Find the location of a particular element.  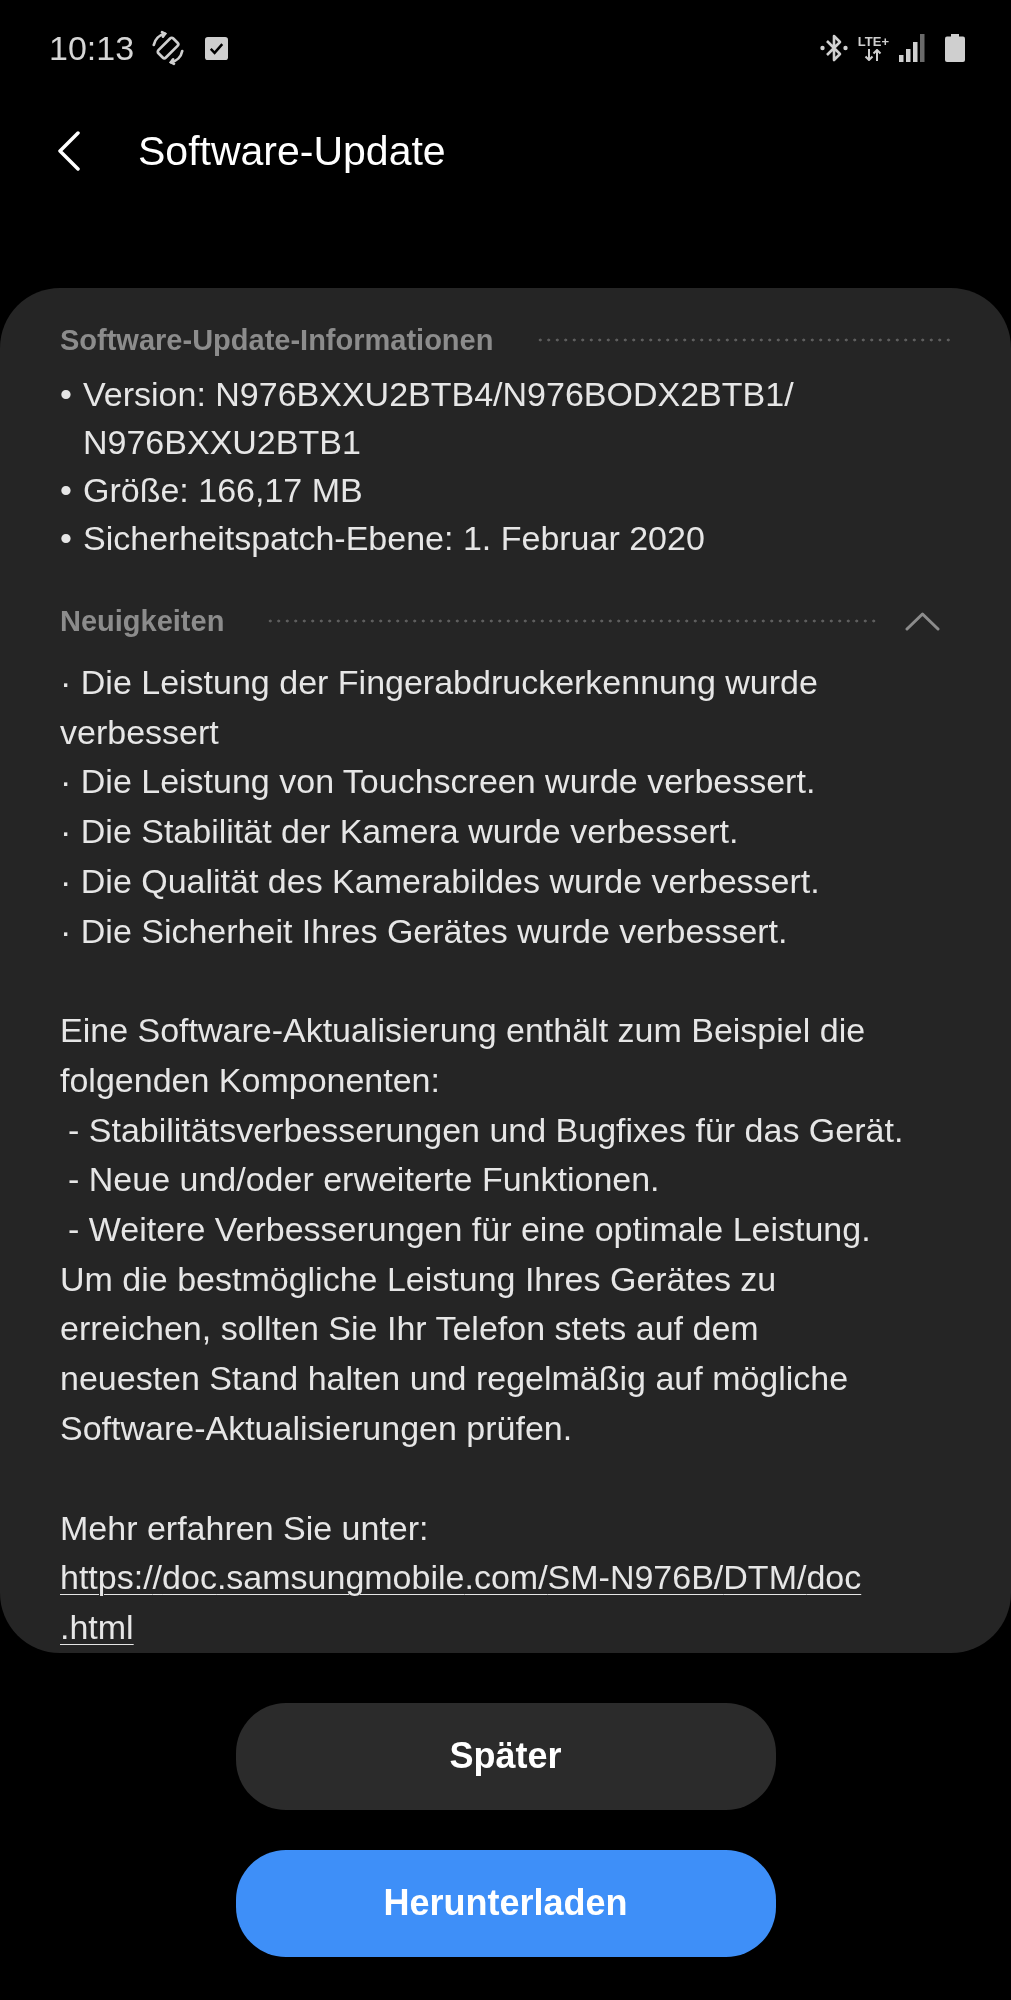

battery-icon is located at coordinates (955, 48).